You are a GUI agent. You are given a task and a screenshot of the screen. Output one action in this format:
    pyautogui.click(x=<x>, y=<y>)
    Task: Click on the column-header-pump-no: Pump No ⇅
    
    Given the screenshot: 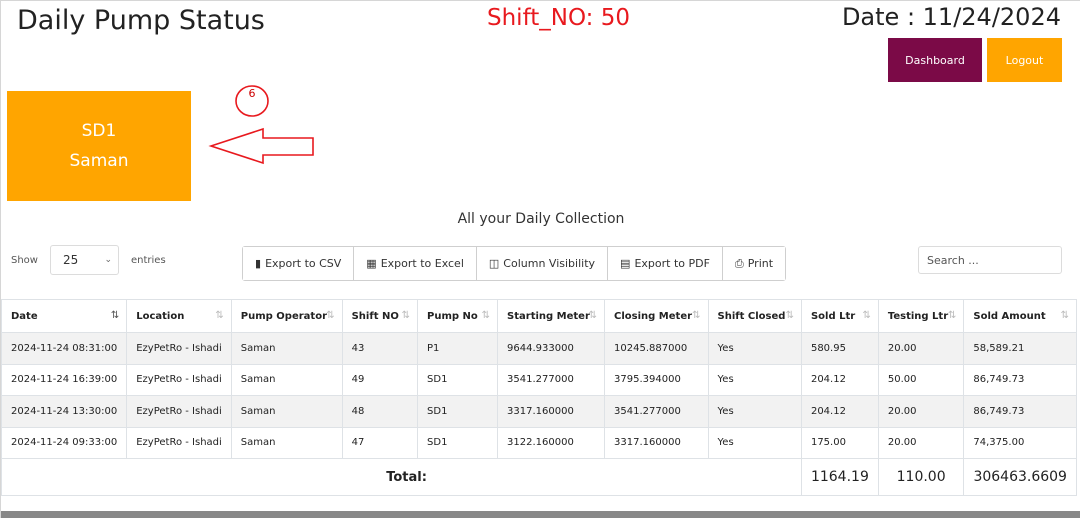 What is the action you would take?
    pyautogui.click(x=458, y=316)
    